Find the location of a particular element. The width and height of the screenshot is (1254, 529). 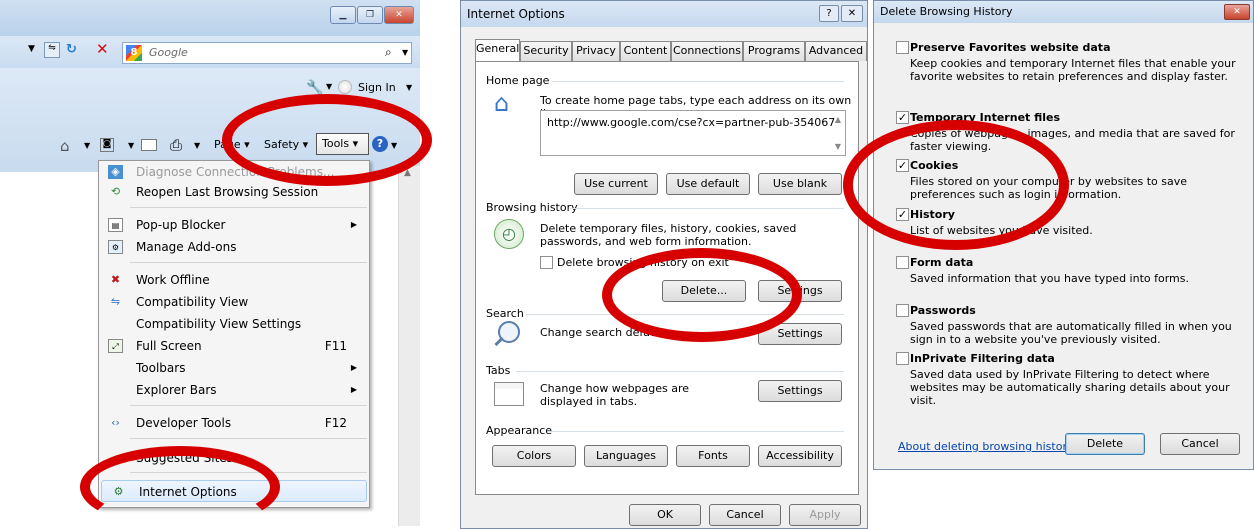

addons-icon: ⚙ is located at coordinates (115, 247).